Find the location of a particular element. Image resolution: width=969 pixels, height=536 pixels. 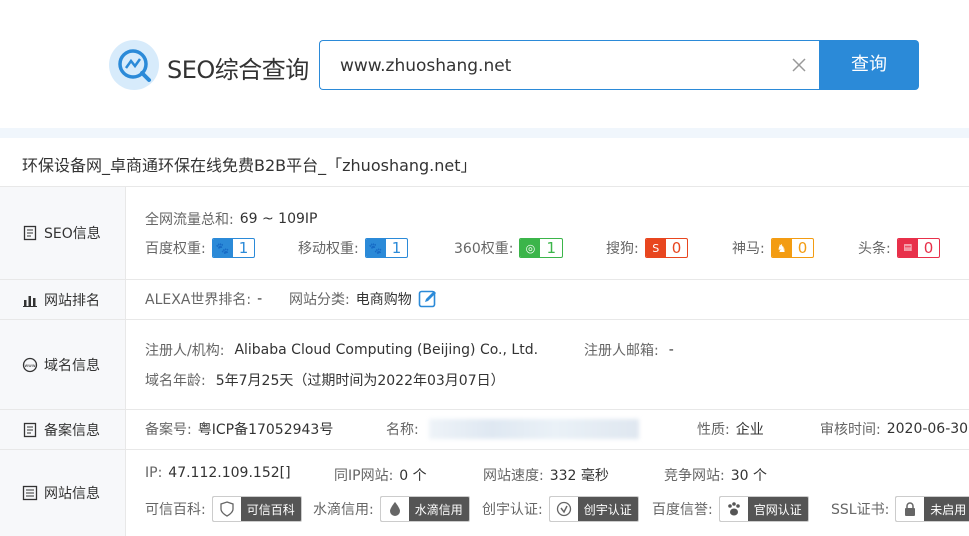

sameip-label: 同IP网站: is located at coordinates (364, 476).